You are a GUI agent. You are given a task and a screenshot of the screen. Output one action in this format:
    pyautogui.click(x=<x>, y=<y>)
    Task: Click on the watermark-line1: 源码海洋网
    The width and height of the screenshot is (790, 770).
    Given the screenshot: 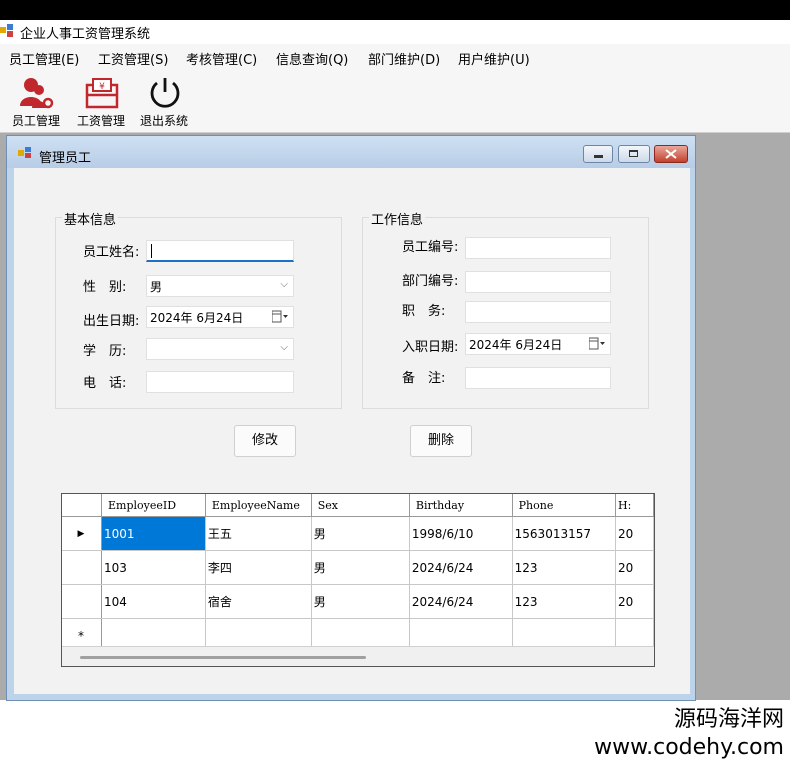 What is the action you would take?
    pyautogui.click(x=728, y=719)
    